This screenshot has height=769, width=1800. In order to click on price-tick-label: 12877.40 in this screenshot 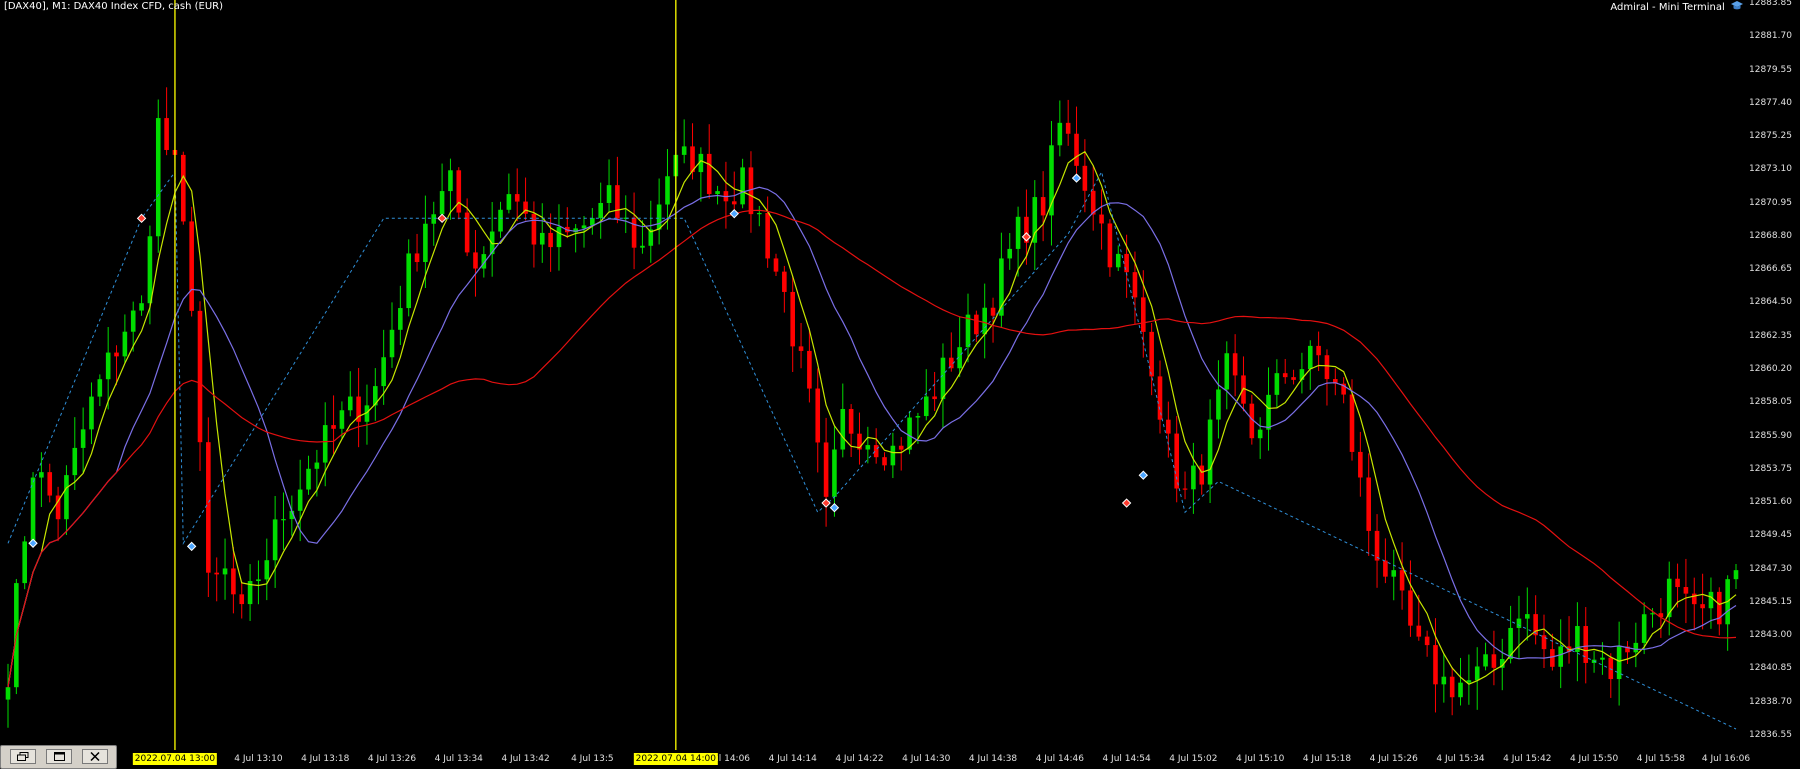, I will do `click(1770, 102)`.